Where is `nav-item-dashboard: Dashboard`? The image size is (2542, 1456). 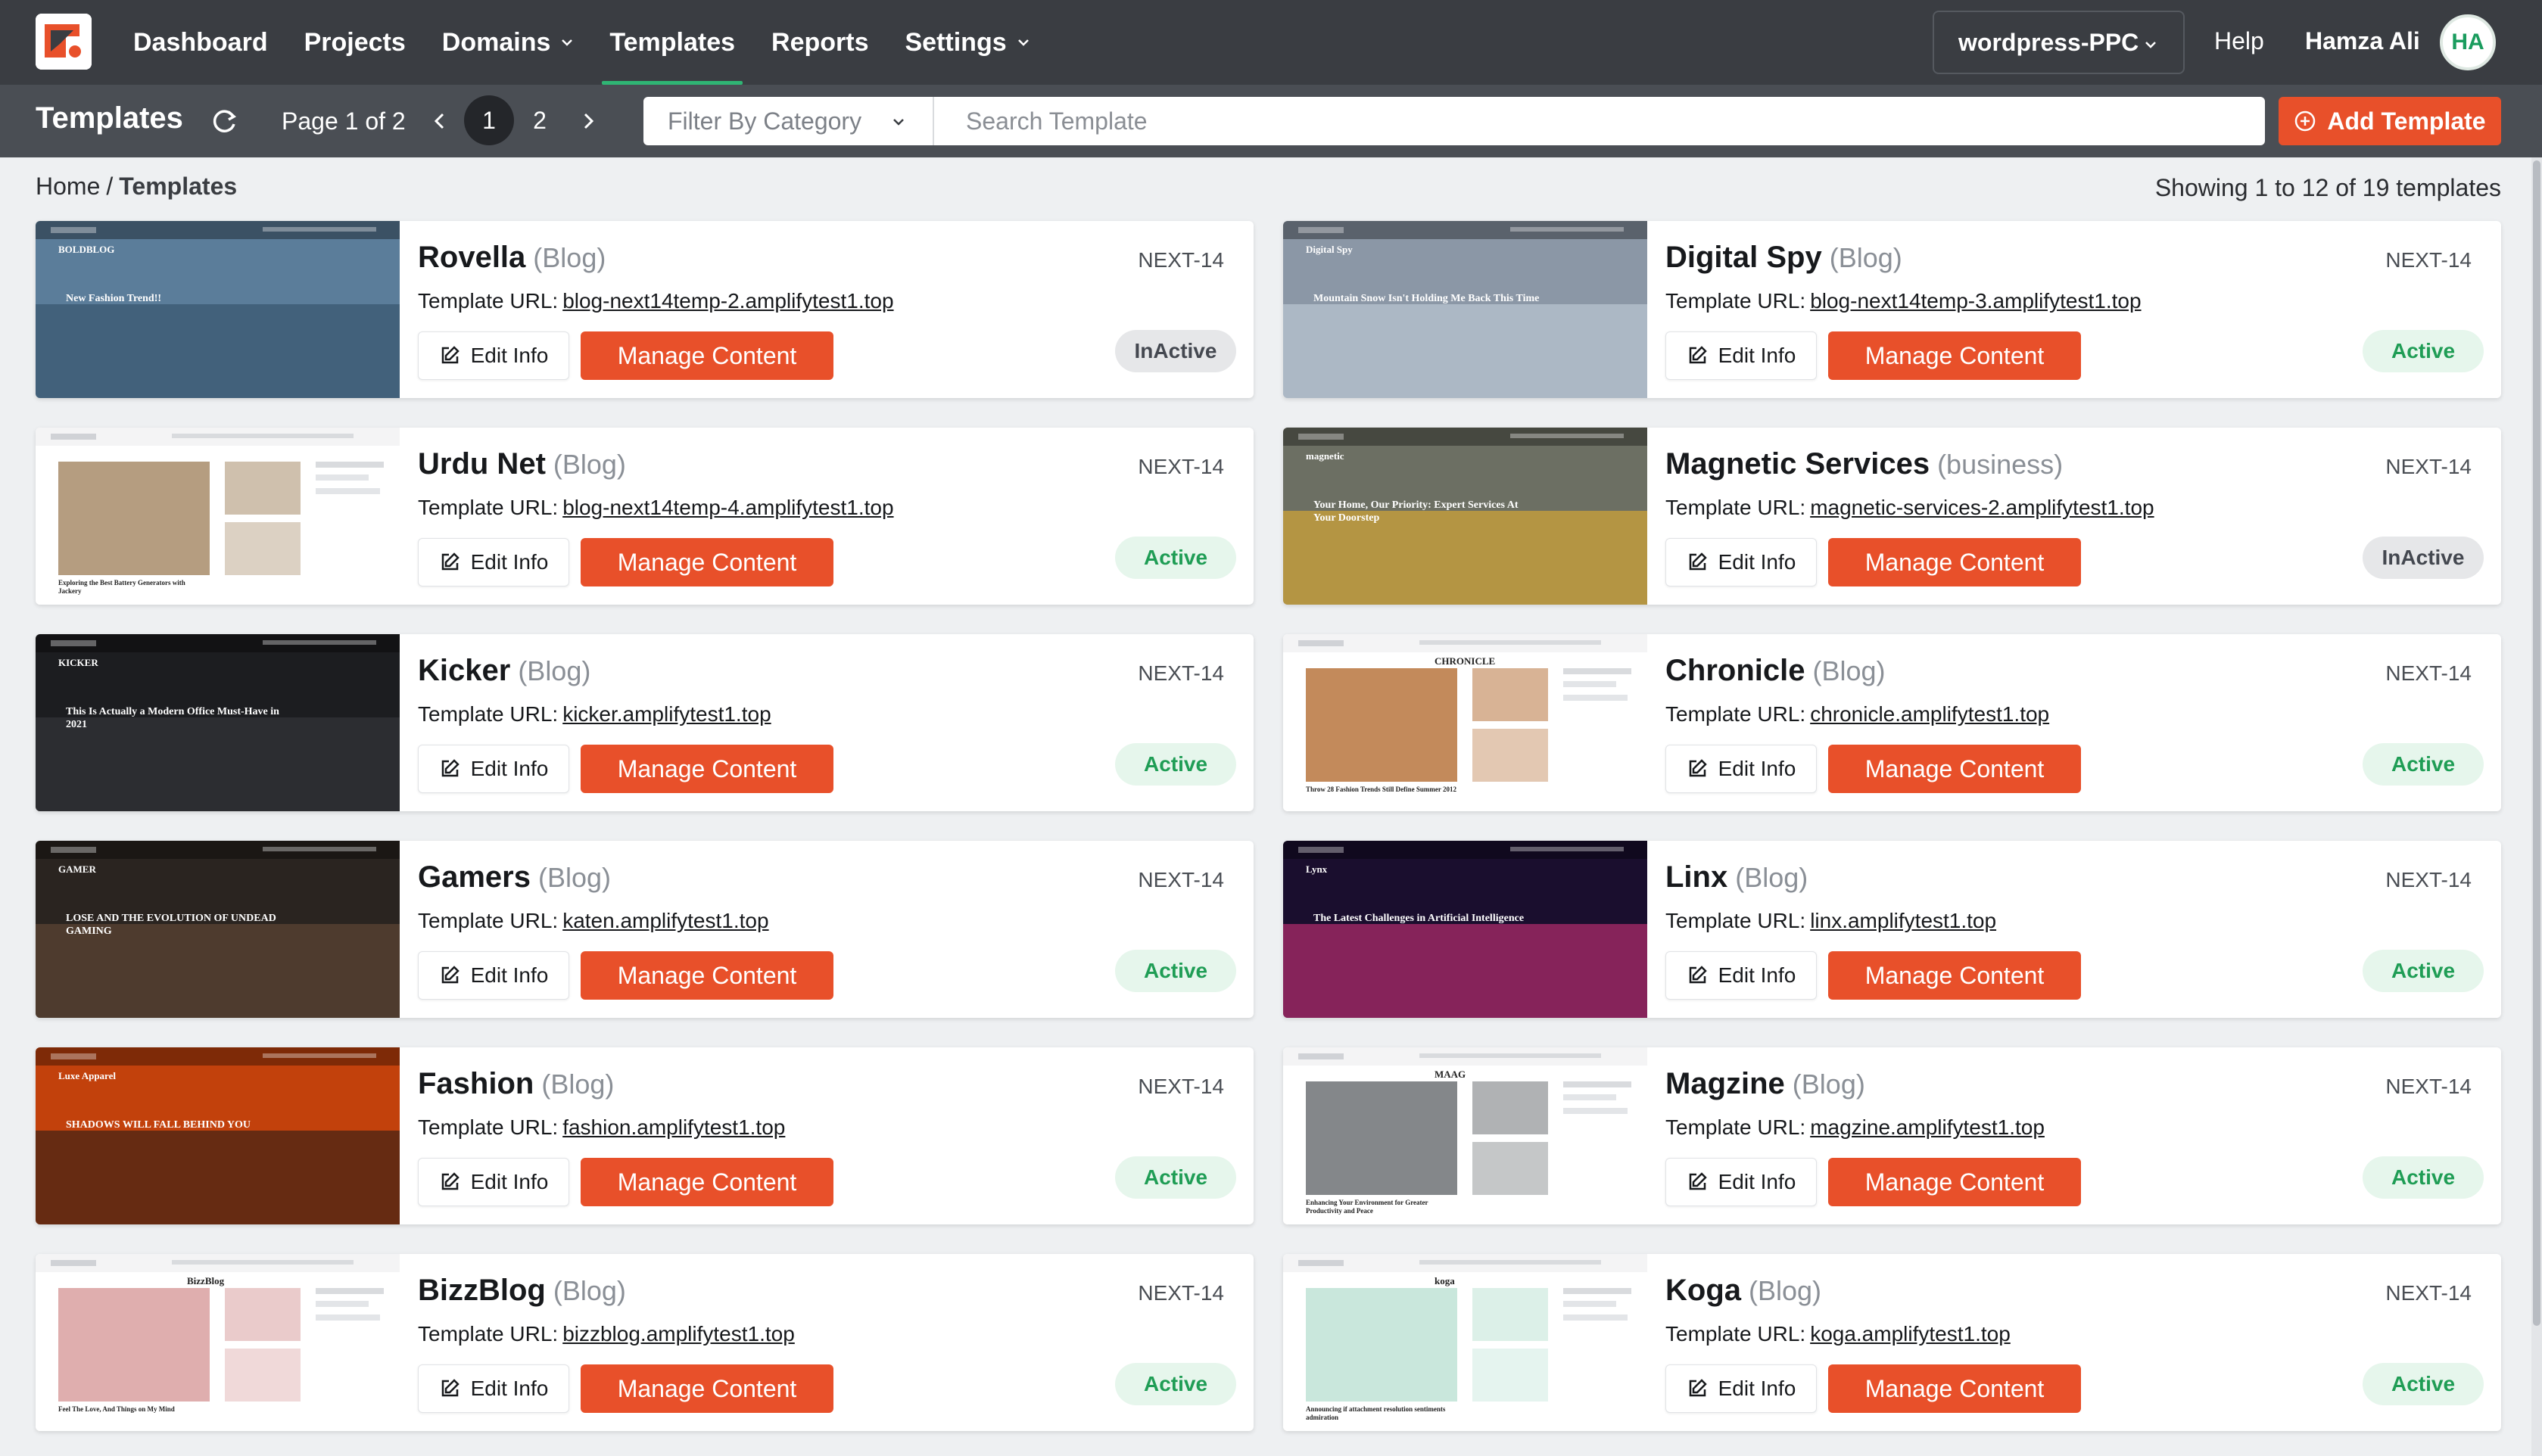
nav-item-dashboard: Dashboard is located at coordinates (200, 42).